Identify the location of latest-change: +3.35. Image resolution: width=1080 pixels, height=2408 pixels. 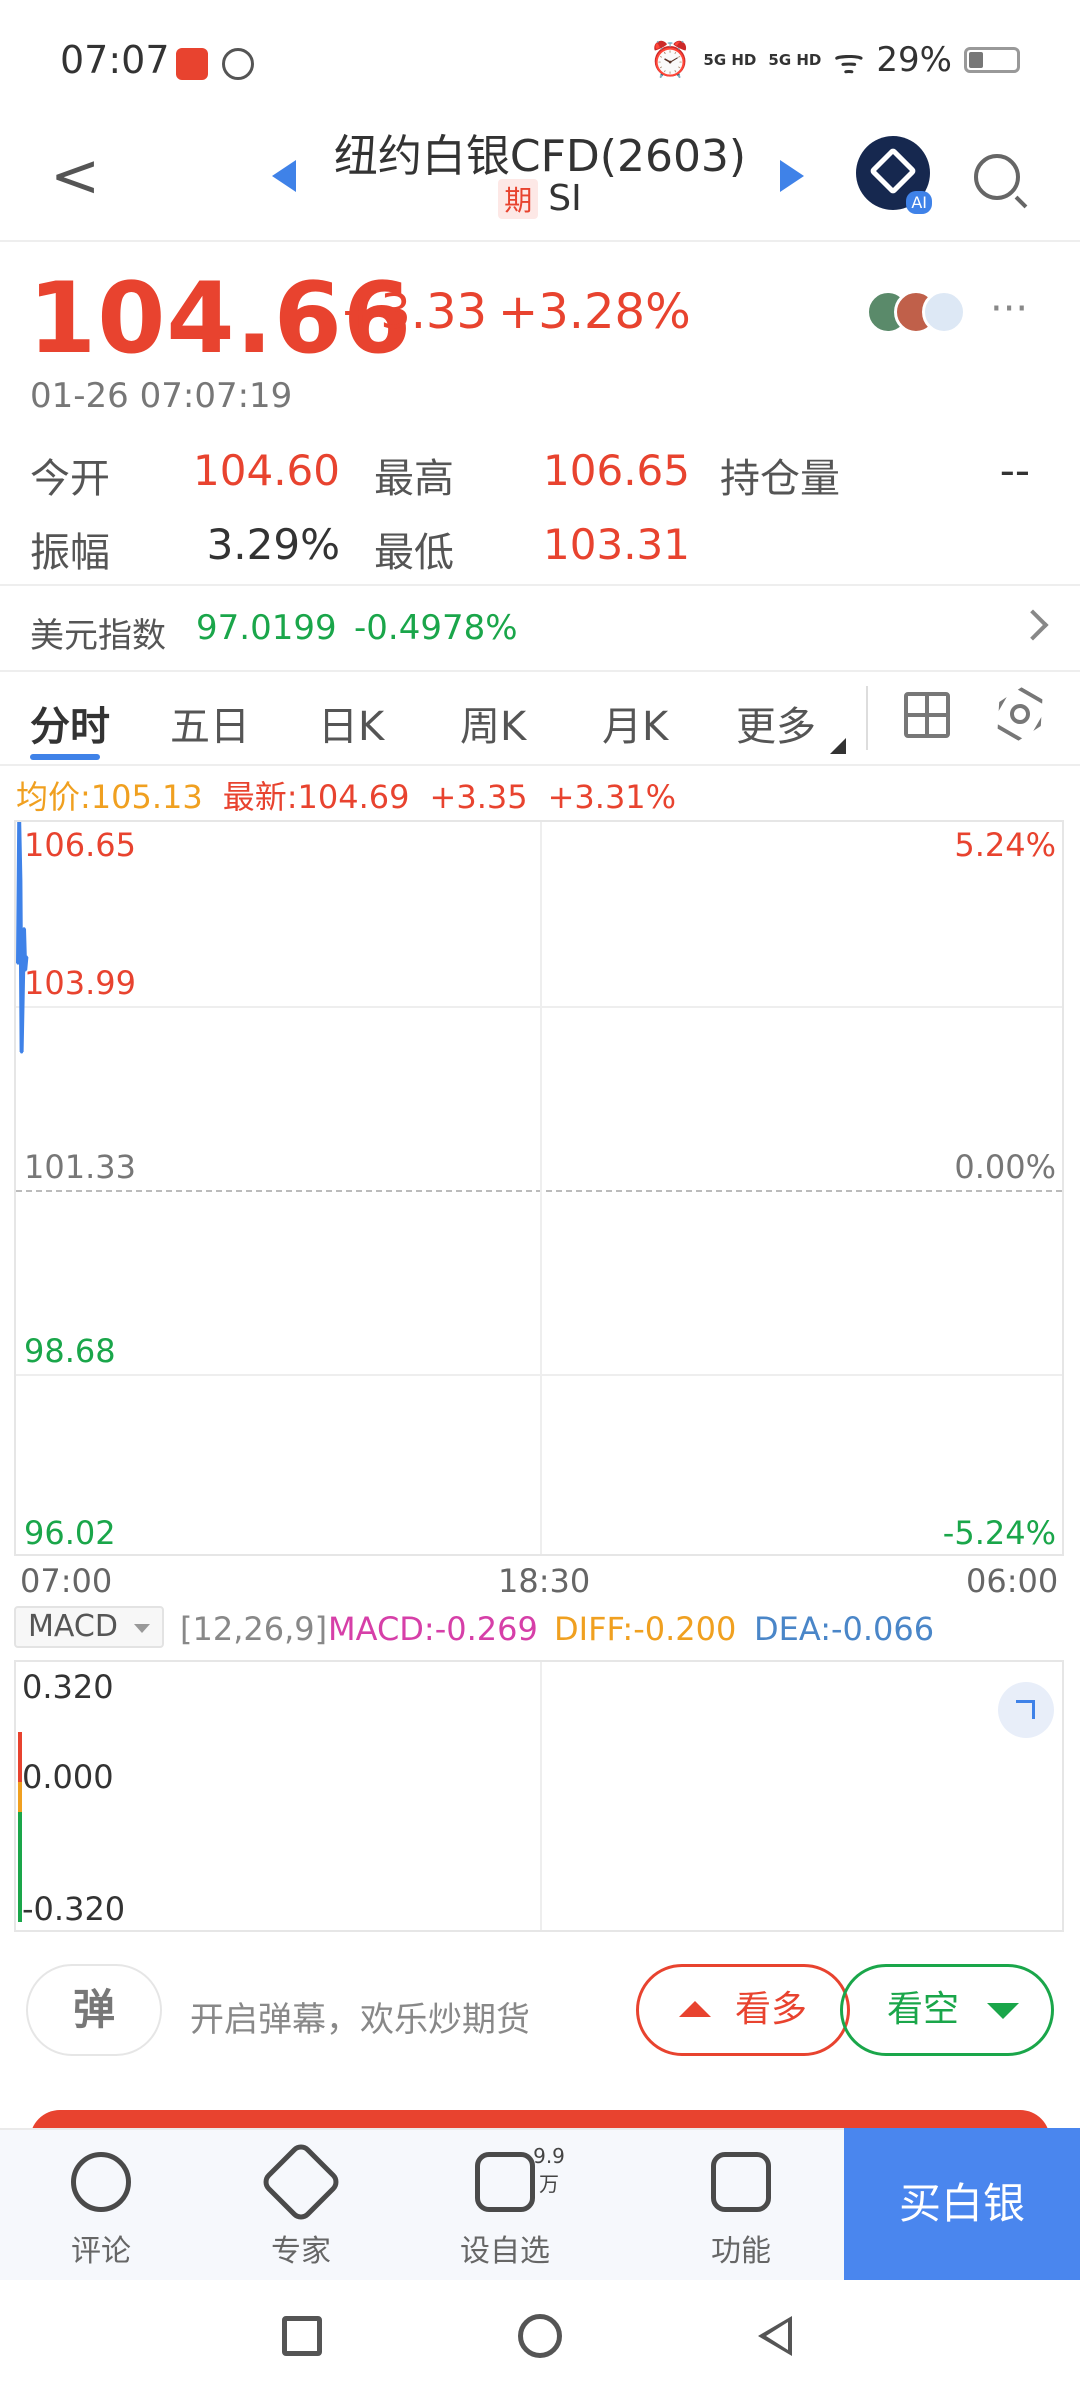
(478, 797).